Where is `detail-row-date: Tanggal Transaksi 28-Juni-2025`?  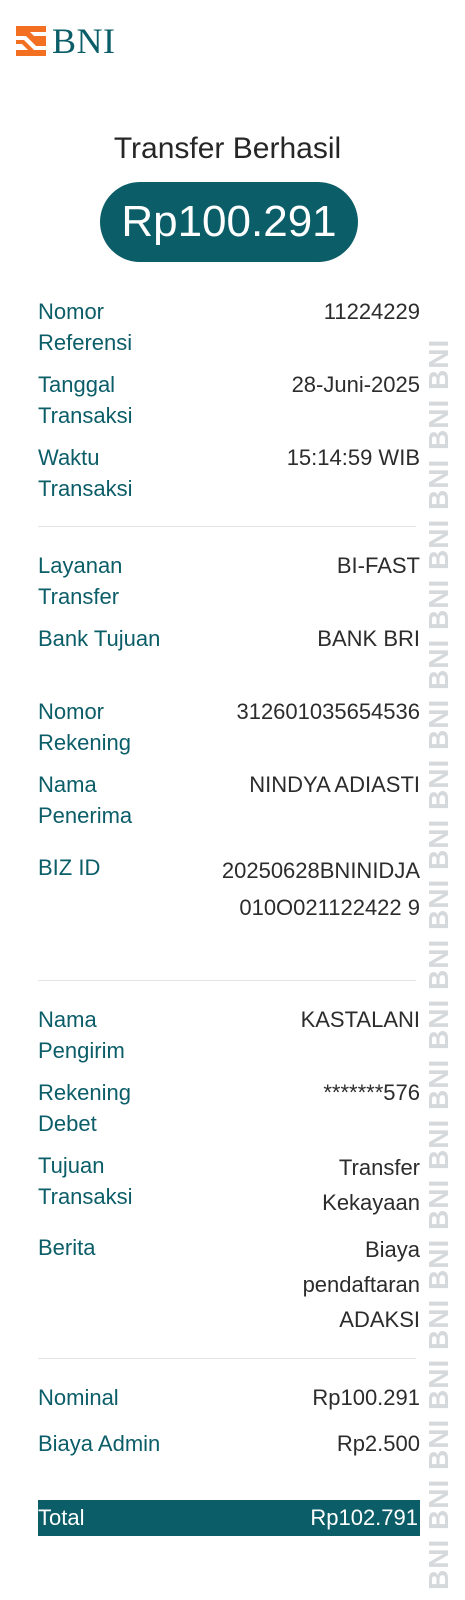 detail-row-date: Tanggal Transaksi 28-Juni-2025 is located at coordinates (229, 400).